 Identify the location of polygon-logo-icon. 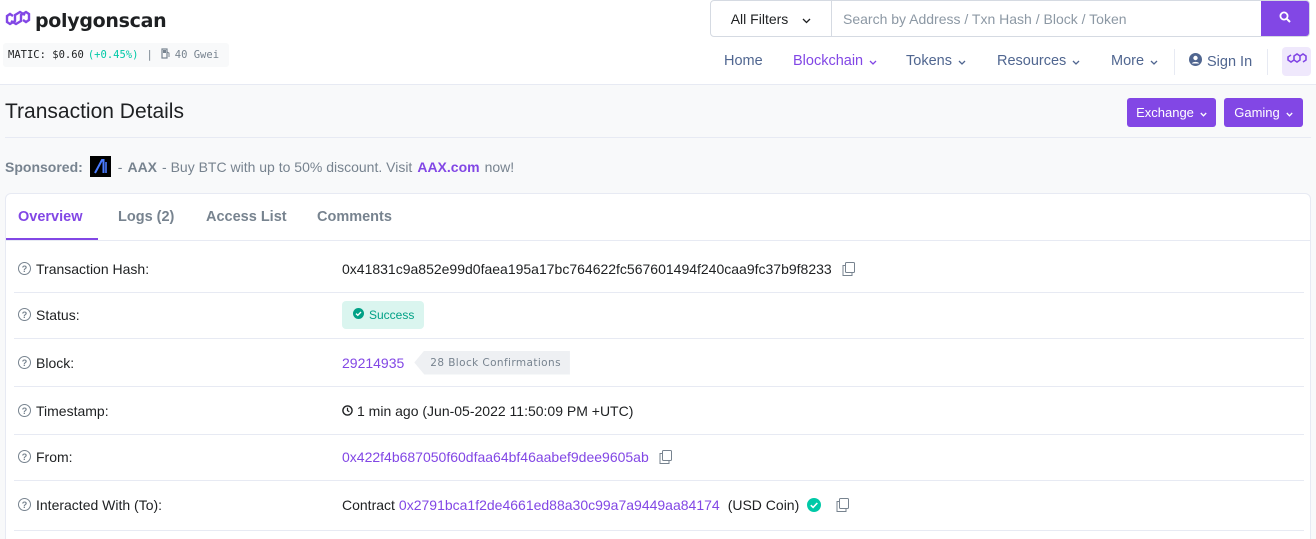
(1296, 61).